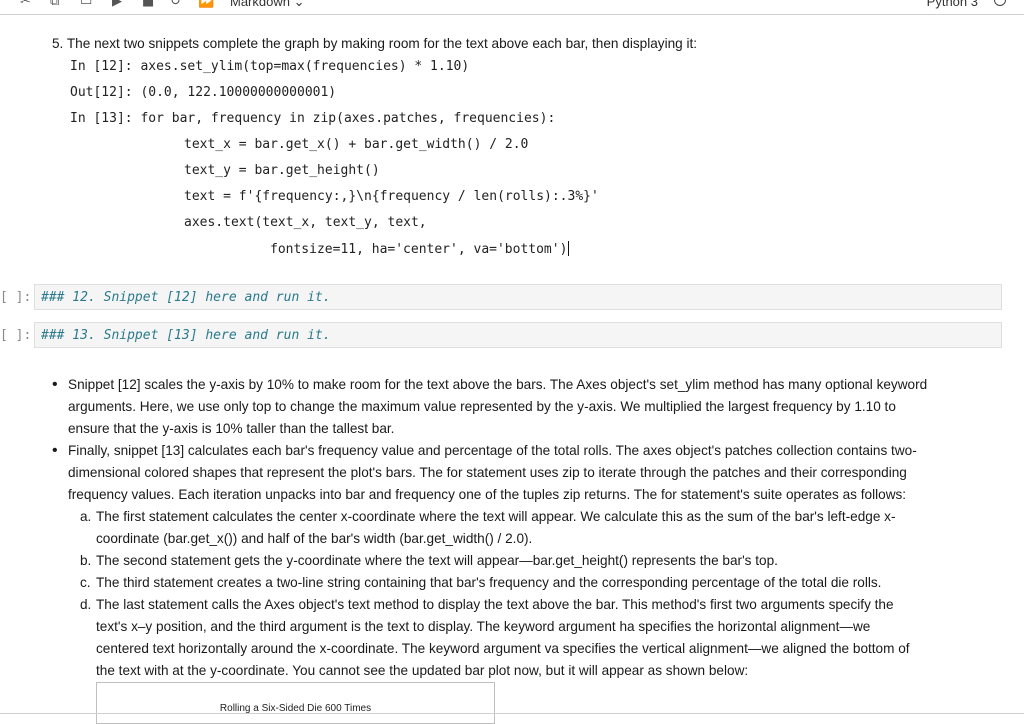 The image size is (1024, 724). What do you see at coordinates (86, 516) in the screenshot?
I see `step-a-label: a.` at bounding box center [86, 516].